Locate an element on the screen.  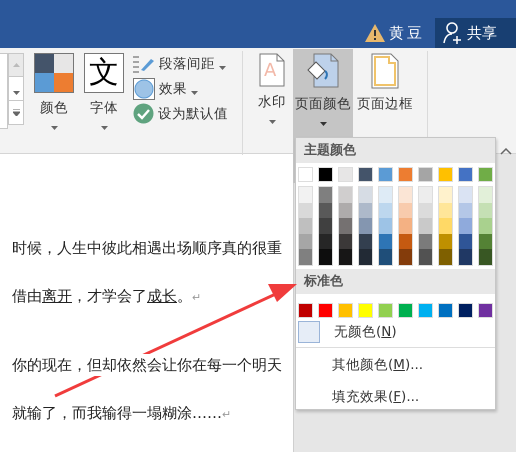
checkmark-icon is located at coordinates (143, 113).